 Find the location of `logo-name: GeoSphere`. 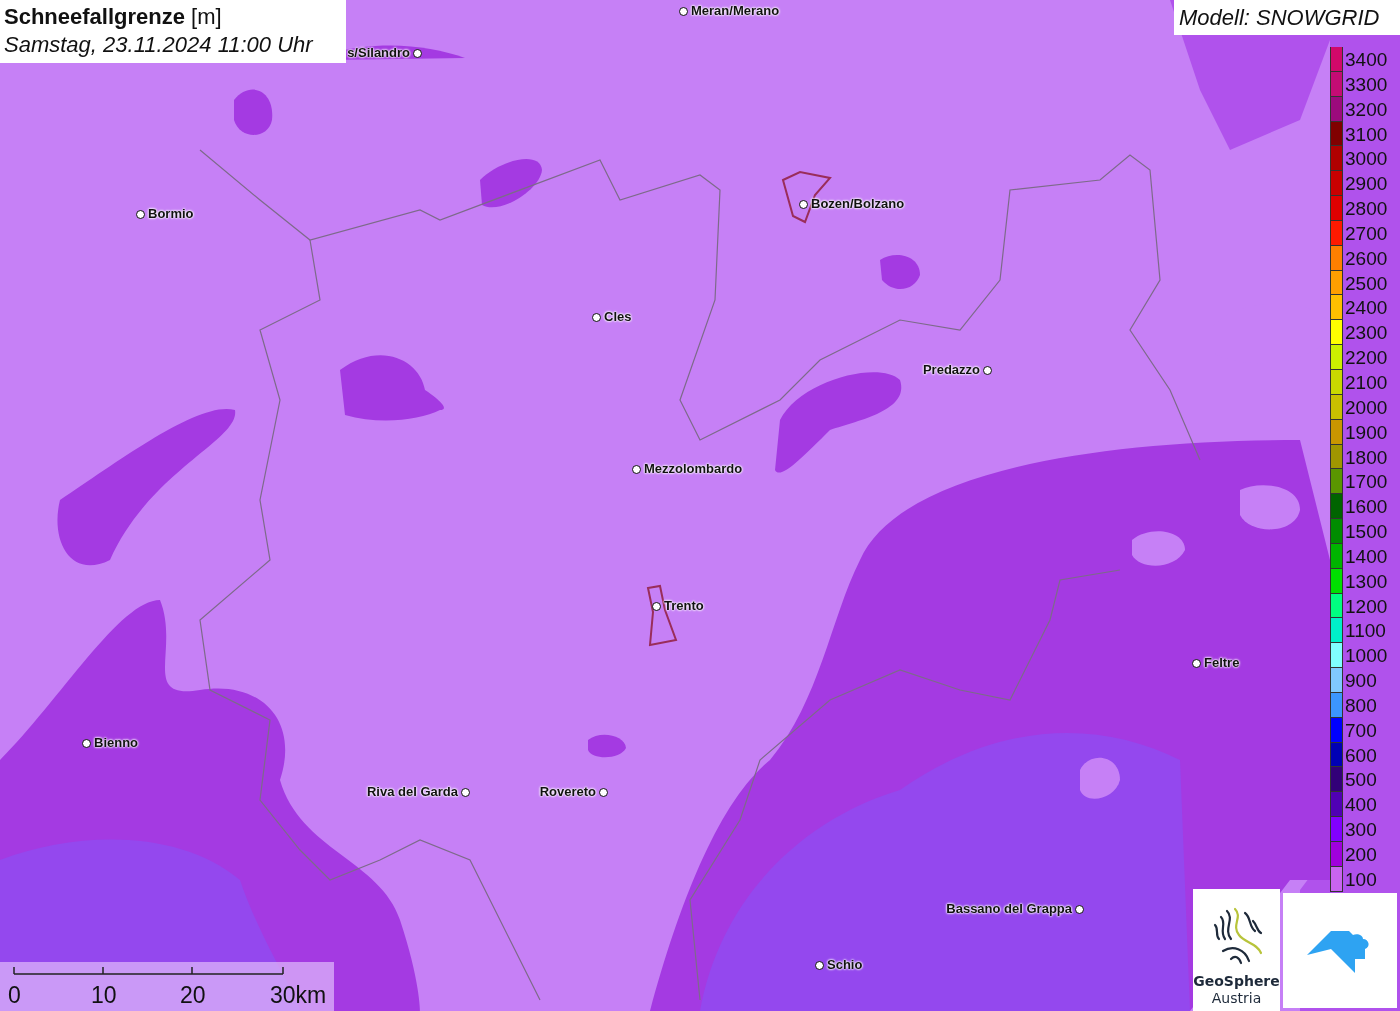

logo-name: GeoSphere is located at coordinates (1236, 981).